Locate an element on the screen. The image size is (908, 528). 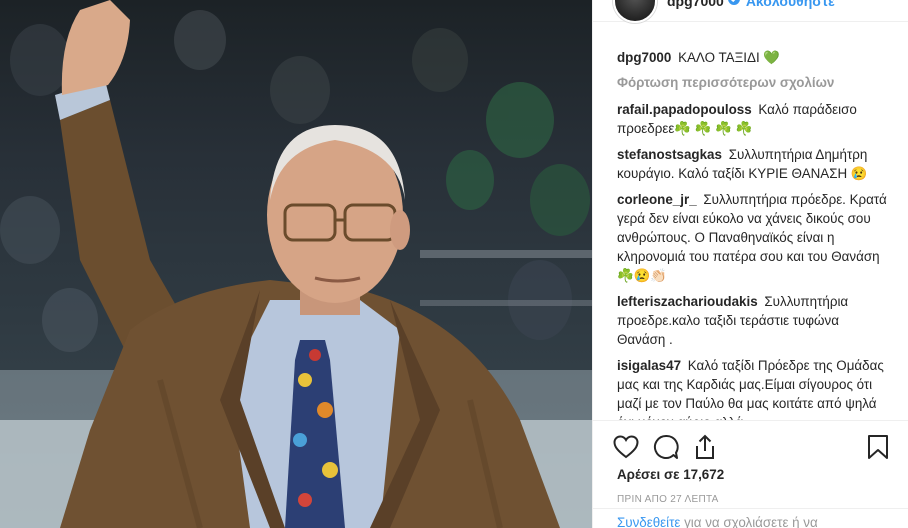
comment-username: stefanostsagkas is located at coordinates (669, 154).